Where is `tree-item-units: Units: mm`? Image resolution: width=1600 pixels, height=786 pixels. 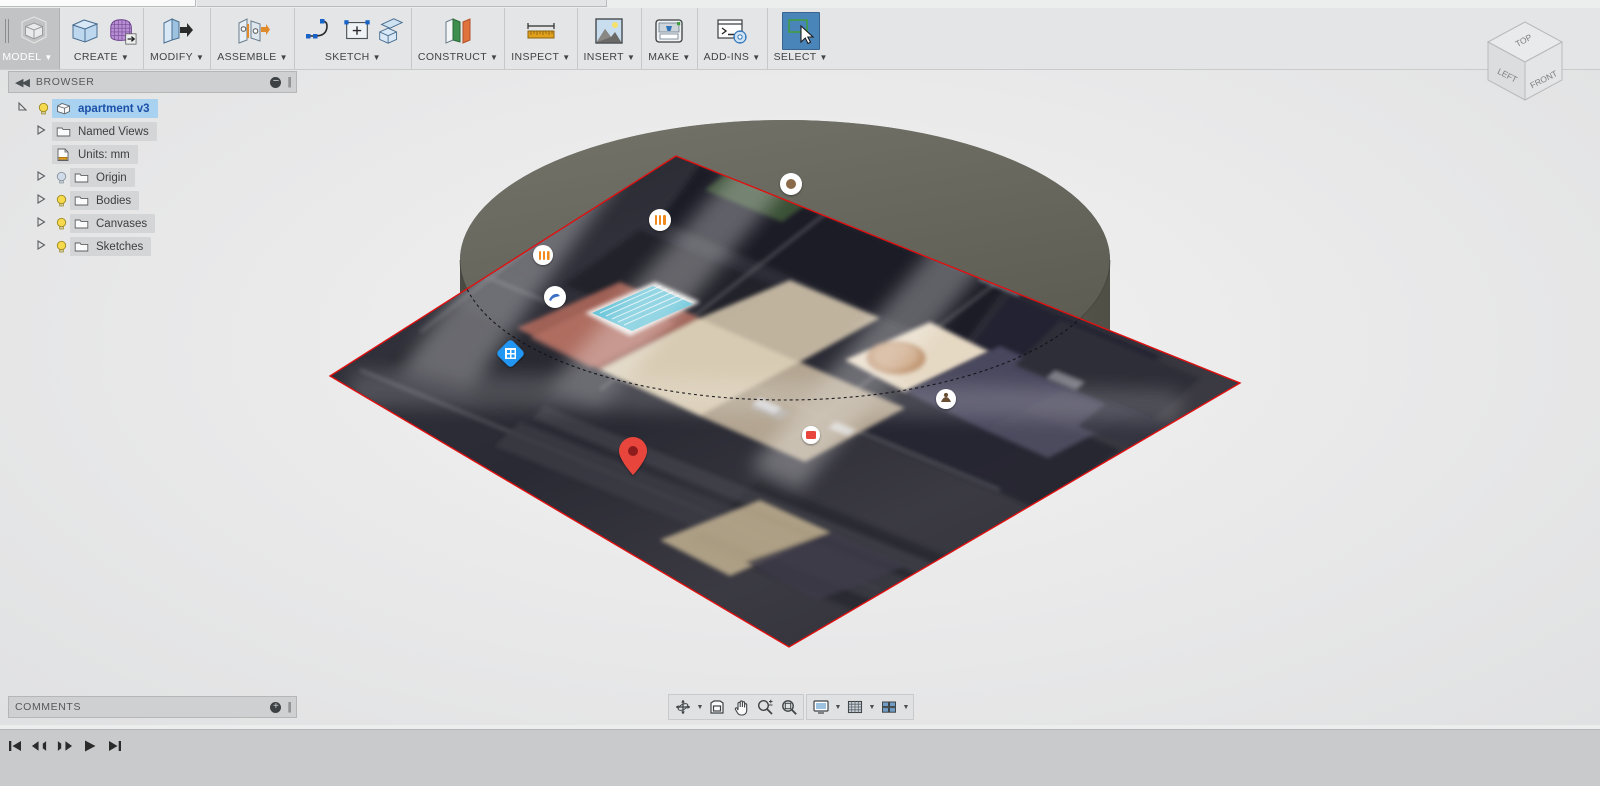 tree-item-units: Units: mm is located at coordinates (95, 154).